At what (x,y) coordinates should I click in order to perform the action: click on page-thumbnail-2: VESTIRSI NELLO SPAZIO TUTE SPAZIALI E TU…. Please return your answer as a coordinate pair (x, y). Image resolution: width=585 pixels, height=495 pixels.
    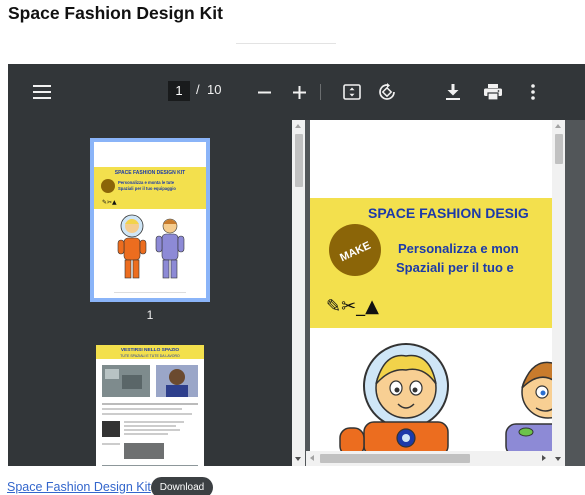
    Looking at the image, I should click on (150, 405).